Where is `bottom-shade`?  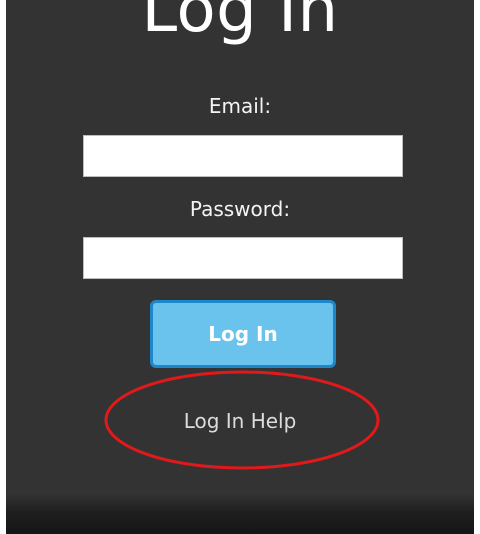 bottom-shade is located at coordinates (240, 514).